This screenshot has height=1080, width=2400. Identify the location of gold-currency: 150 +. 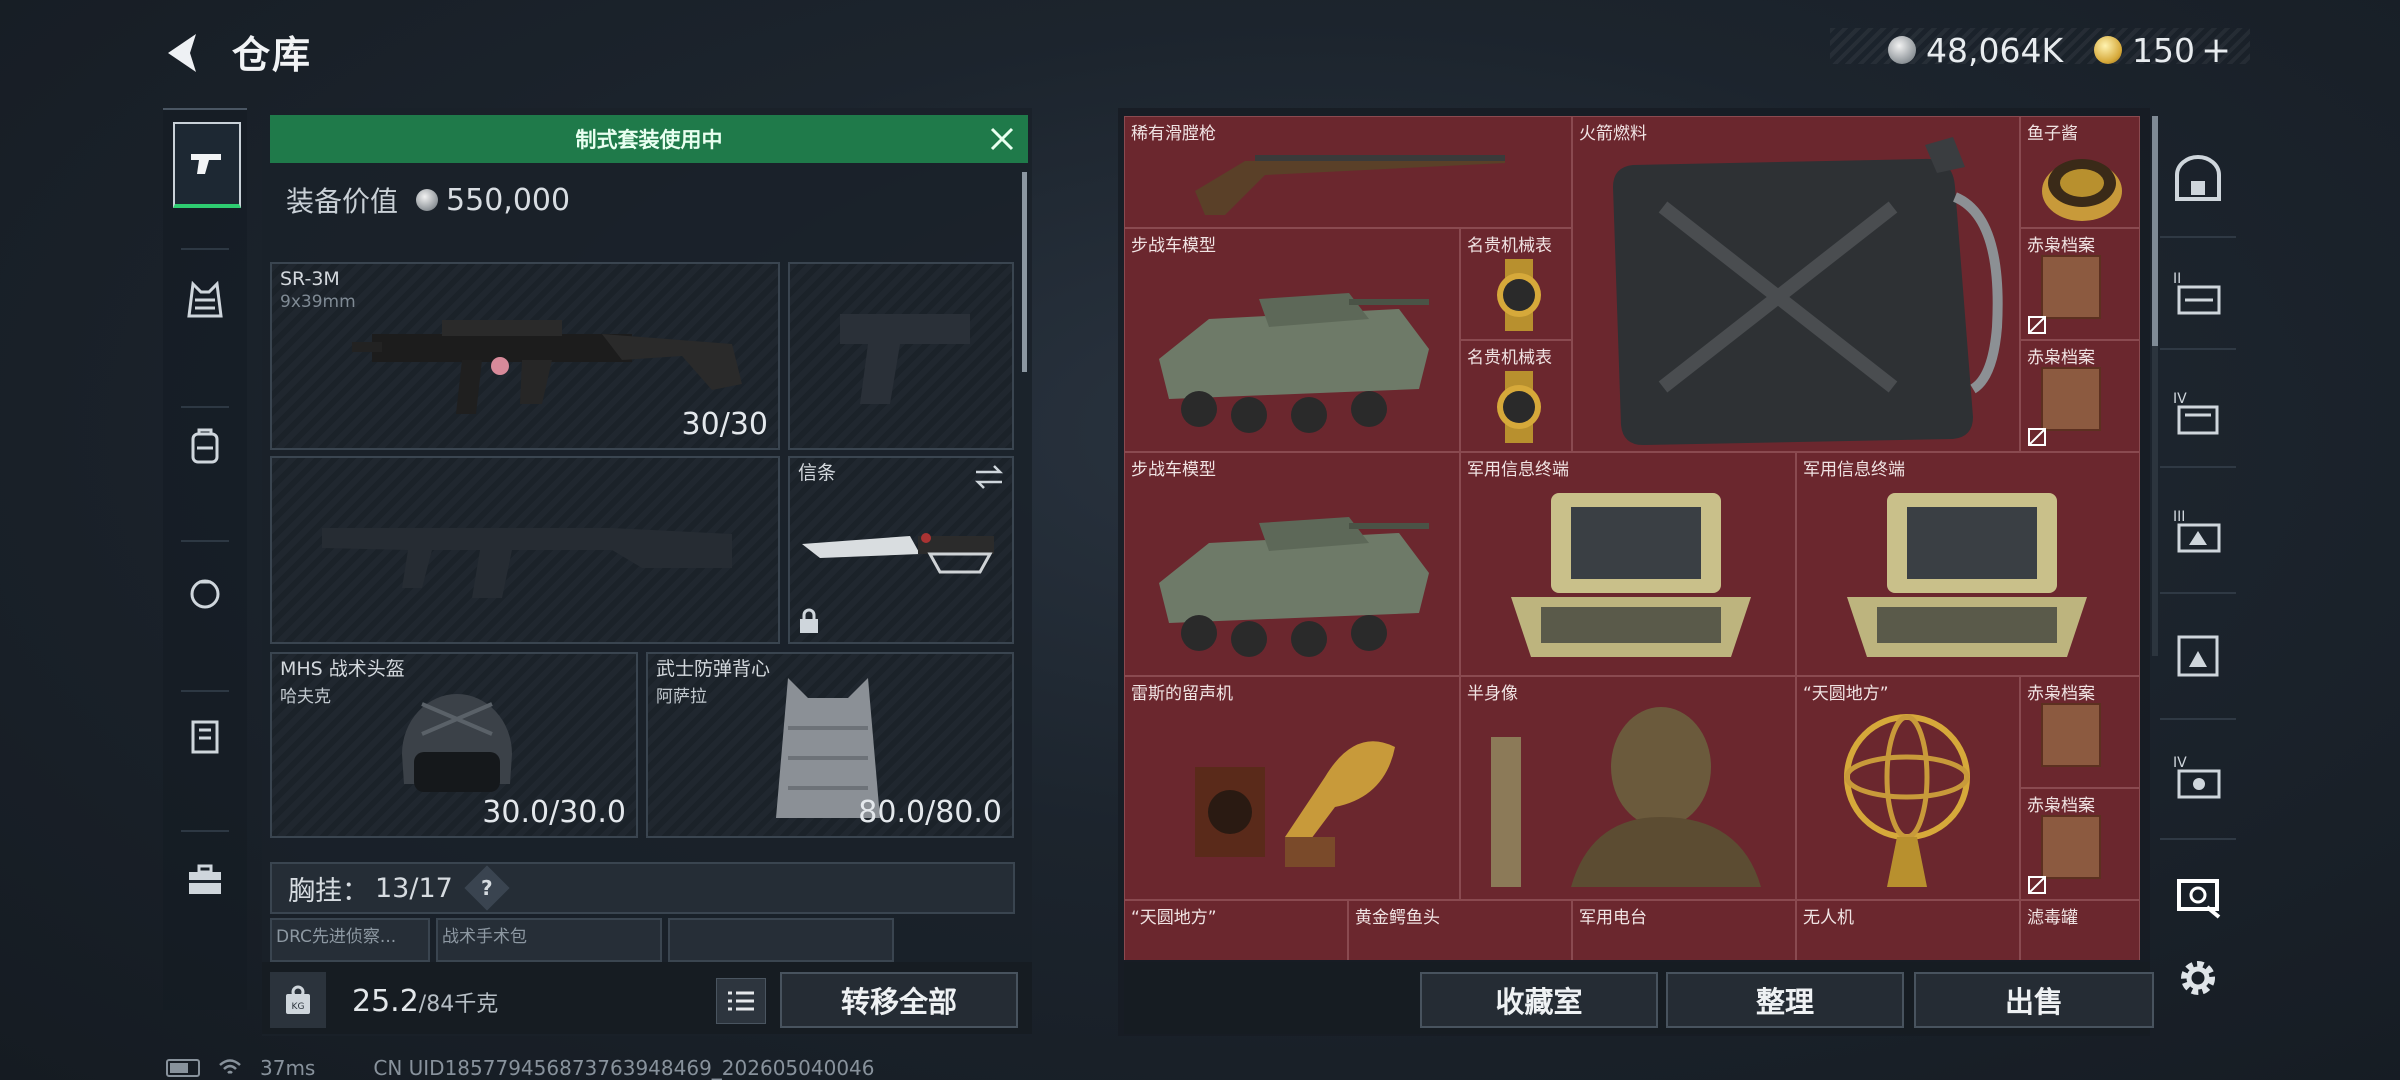
(2162, 50).